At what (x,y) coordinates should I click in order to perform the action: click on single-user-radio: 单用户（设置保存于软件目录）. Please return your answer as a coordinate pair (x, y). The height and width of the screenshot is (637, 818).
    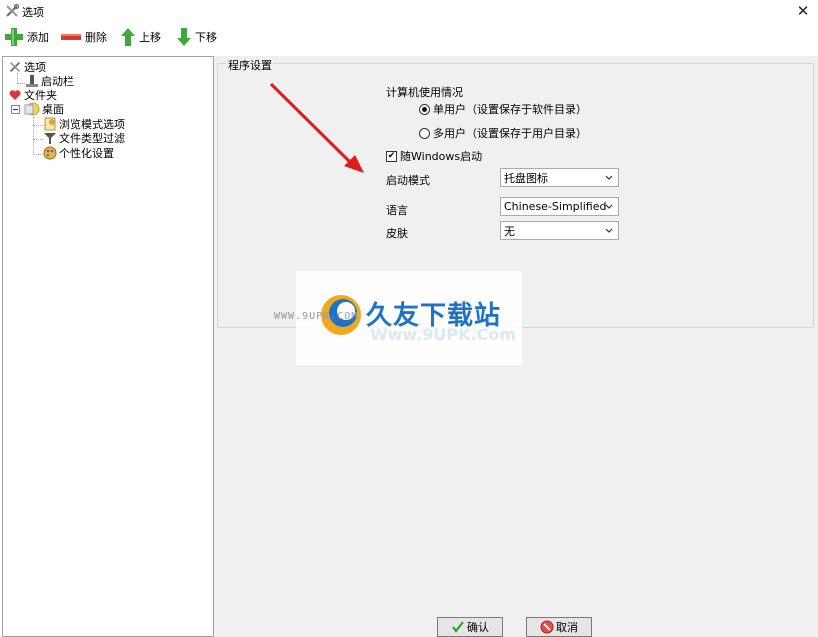
    Looking at the image, I should click on (503, 109).